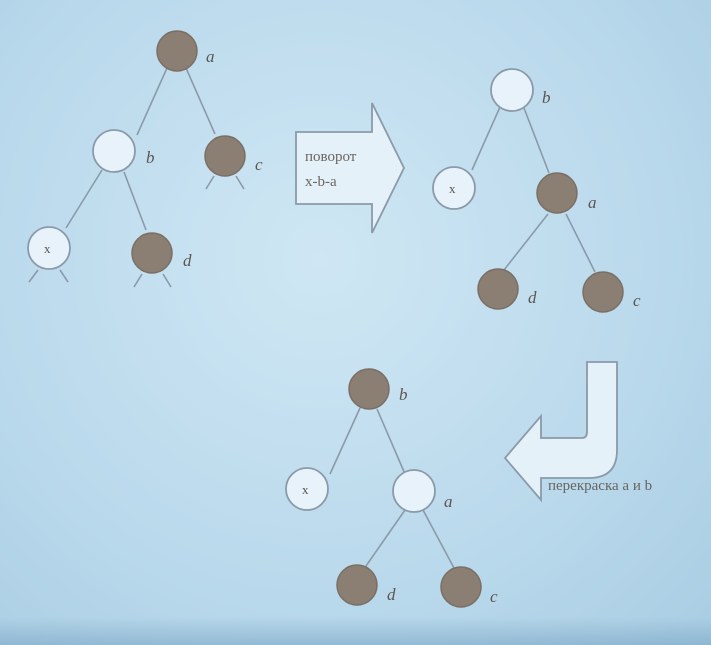  Describe the element at coordinates (138, 280) in the screenshot. I see `stub-d-left` at that location.